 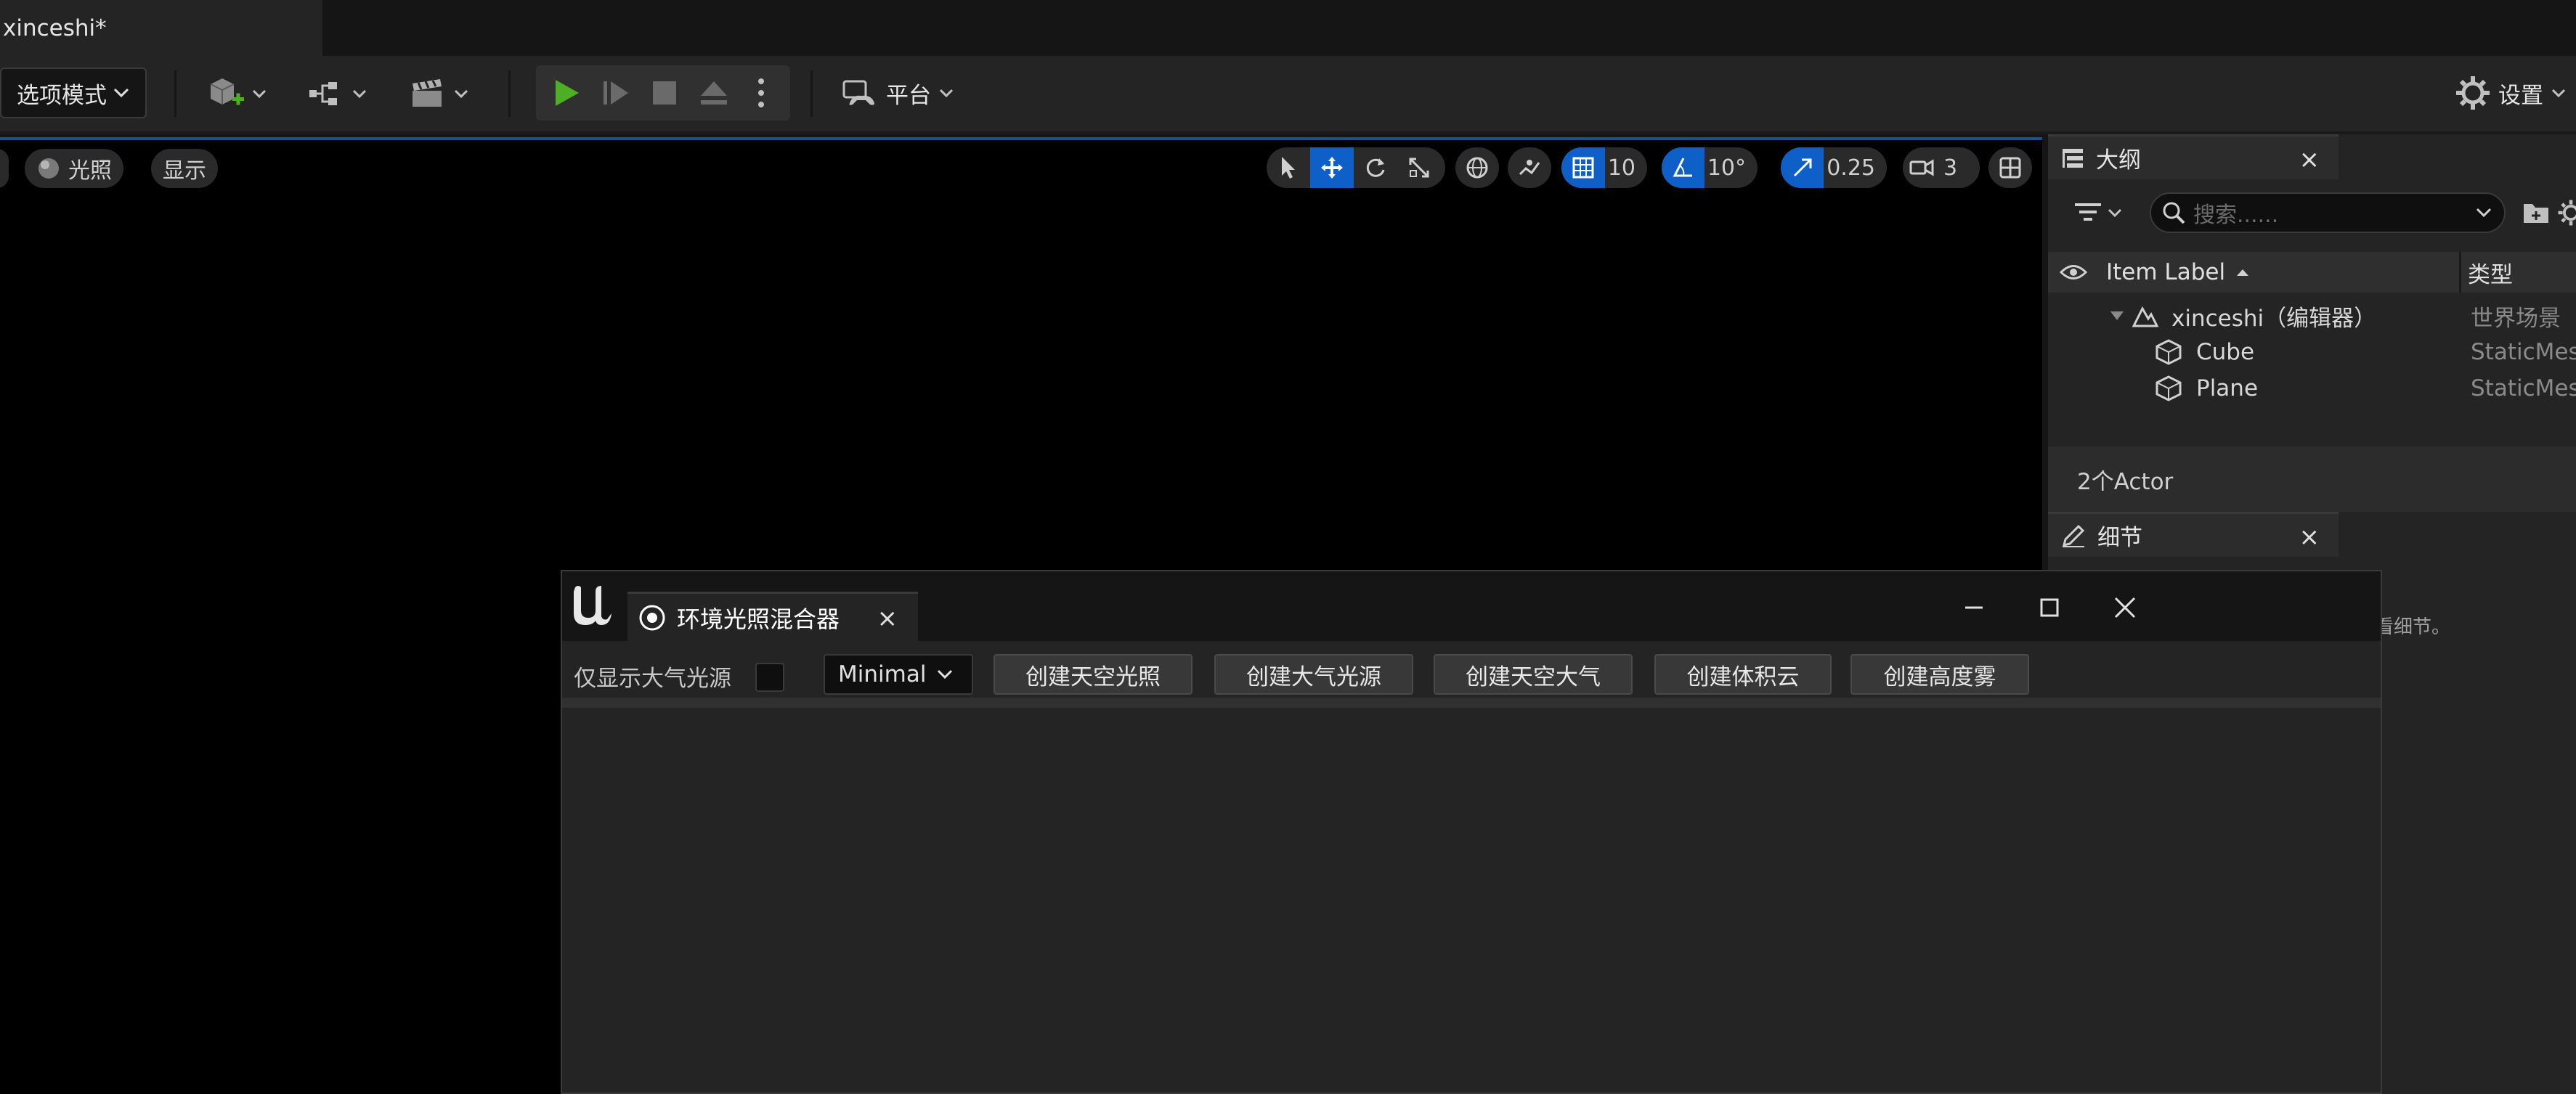 I want to click on create-height-fog-button: 创建高度雾, so click(x=1939, y=674).